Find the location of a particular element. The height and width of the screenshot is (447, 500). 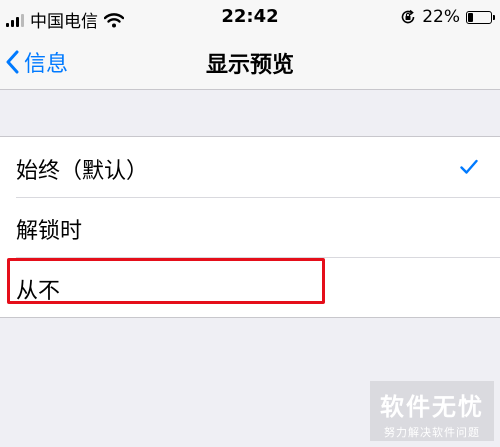

status-right: 22% is located at coordinates (447, 17).